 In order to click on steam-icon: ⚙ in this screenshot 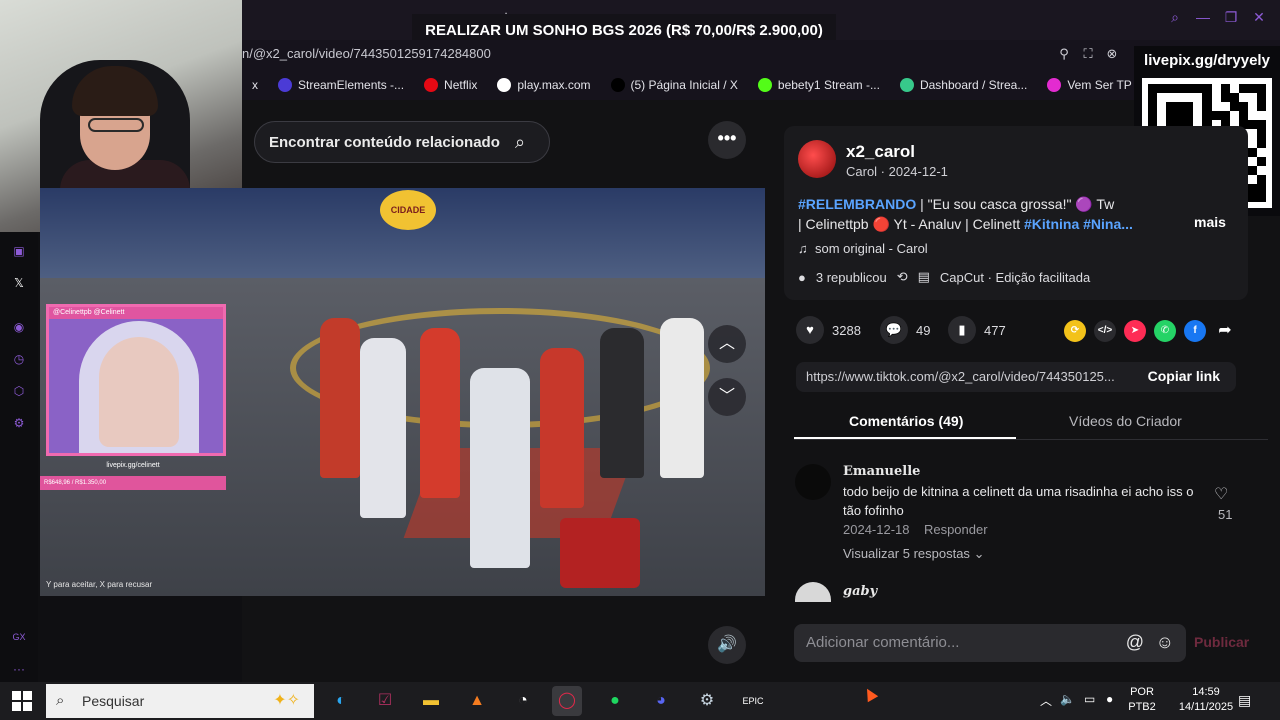, I will do `click(707, 701)`.